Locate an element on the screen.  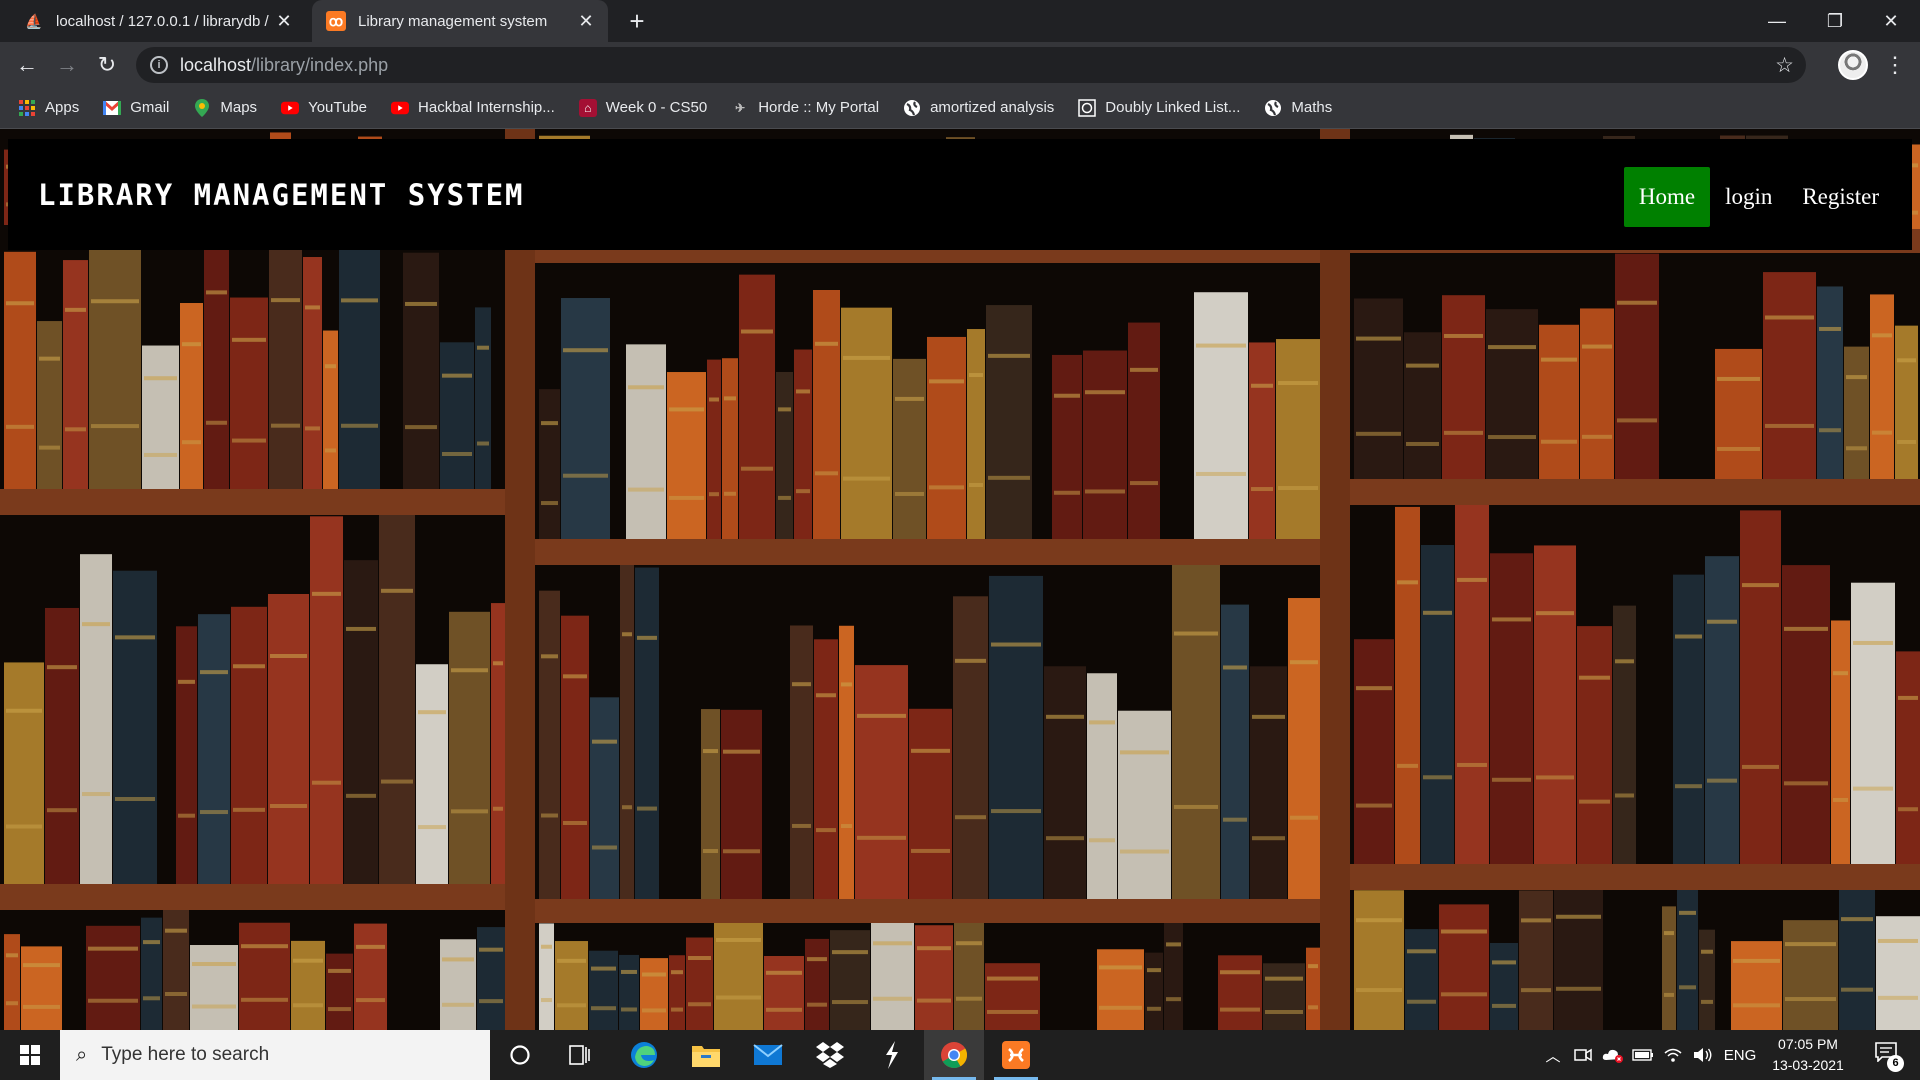
battery-icon is located at coordinates (1643, 1055).